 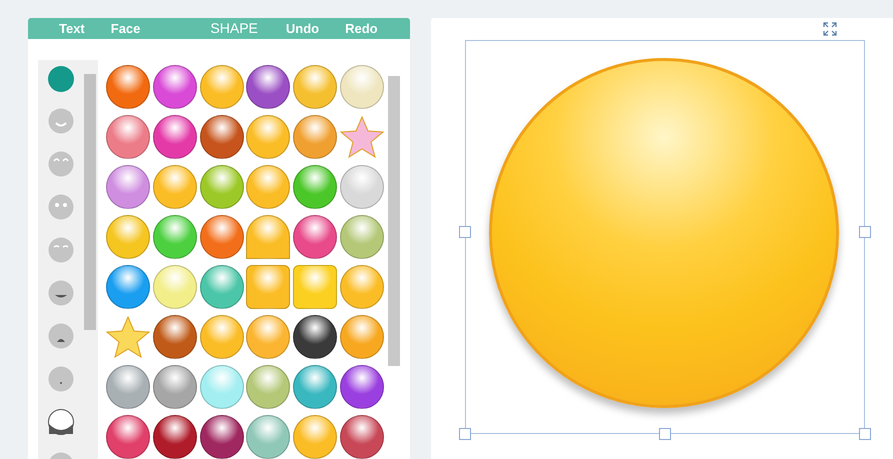 What do you see at coordinates (72, 28) in the screenshot?
I see `tab: Text` at bounding box center [72, 28].